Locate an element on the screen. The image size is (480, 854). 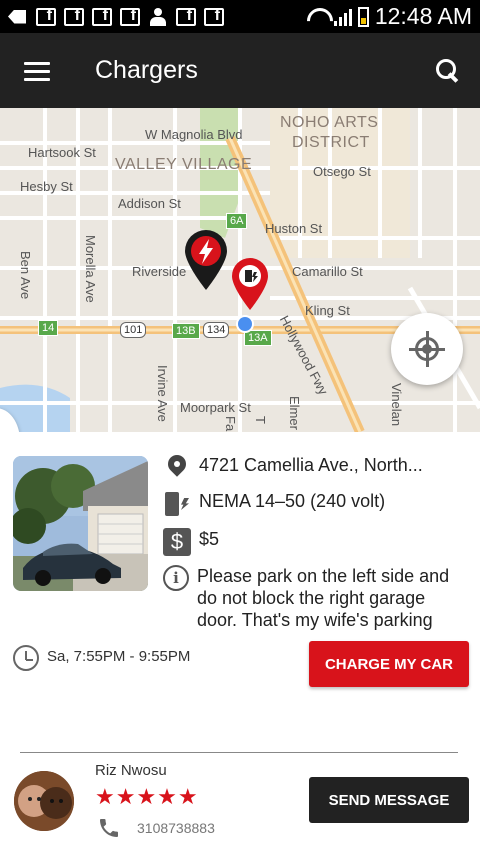
notification-icons is located at coordinates (116, 16).